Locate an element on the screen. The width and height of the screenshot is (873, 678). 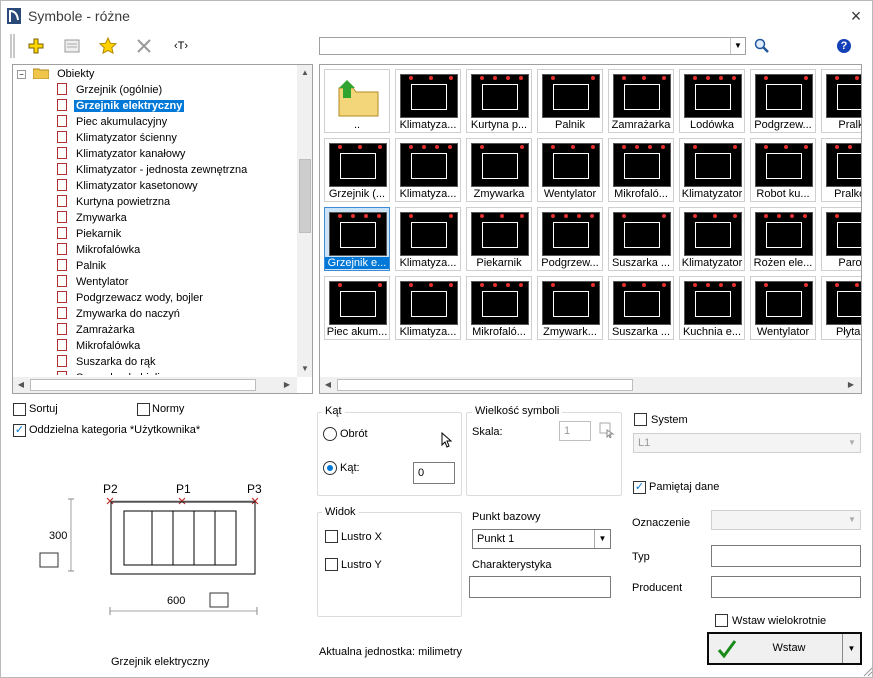
charakterystyka-input is located at coordinates (540, 587).